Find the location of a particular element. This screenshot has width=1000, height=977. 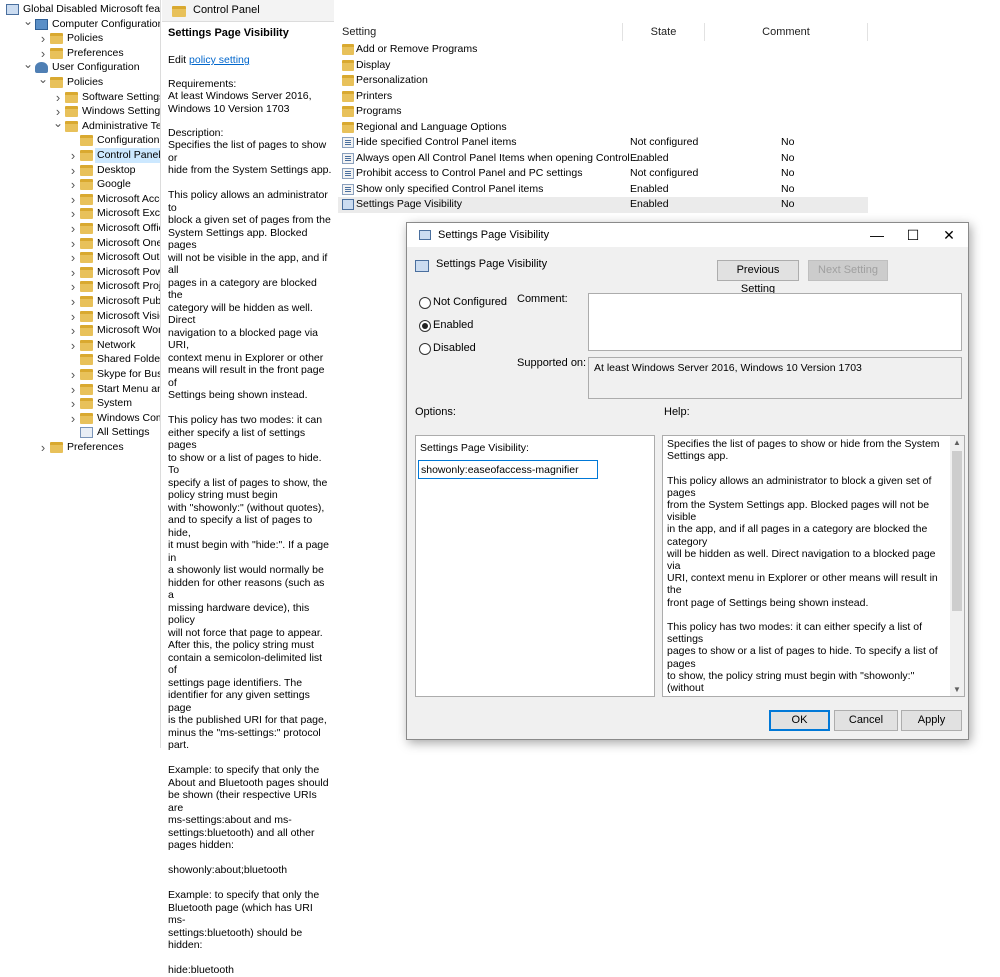

cancel-button: Cancel is located at coordinates (866, 720).